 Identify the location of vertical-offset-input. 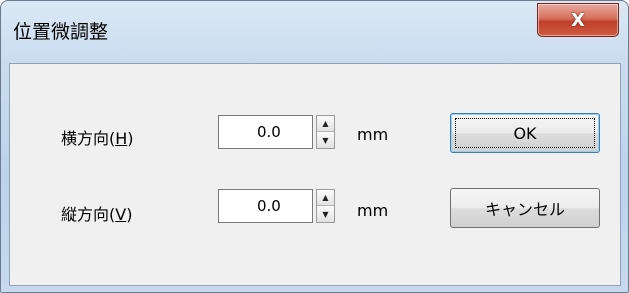
(265, 206).